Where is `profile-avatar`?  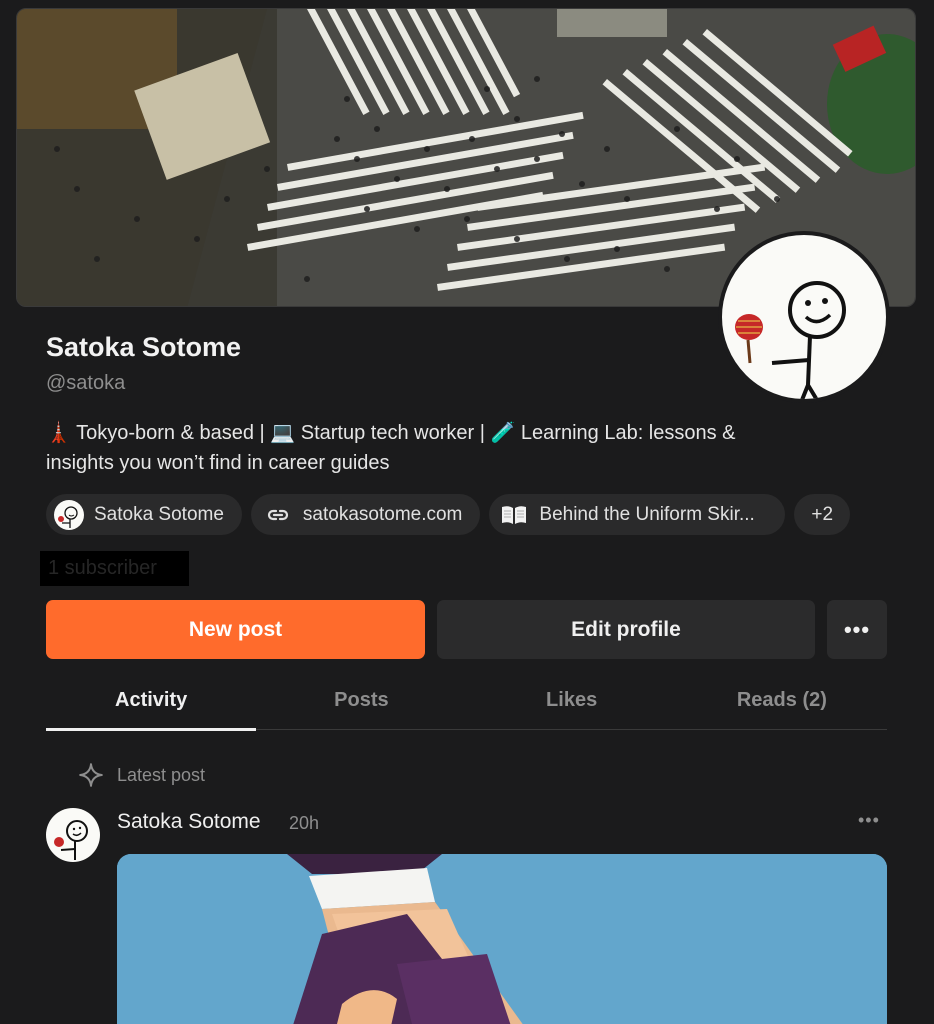 profile-avatar is located at coordinates (804, 317).